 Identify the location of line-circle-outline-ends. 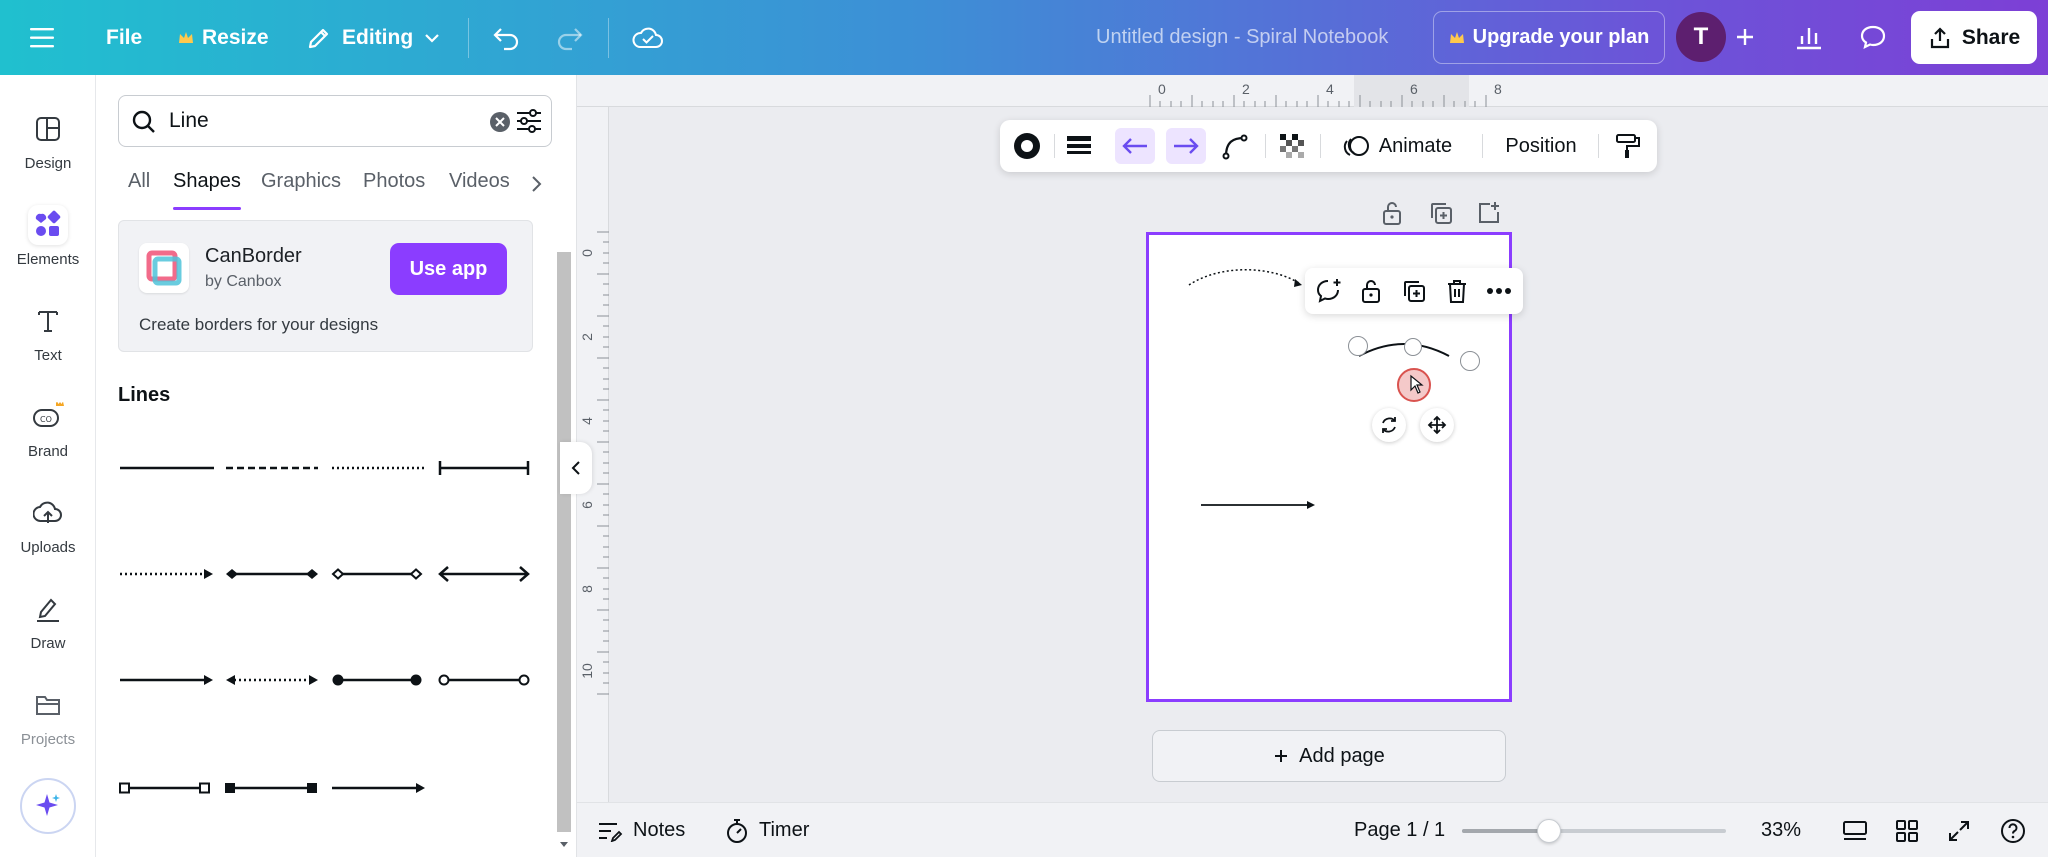
(486, 680).